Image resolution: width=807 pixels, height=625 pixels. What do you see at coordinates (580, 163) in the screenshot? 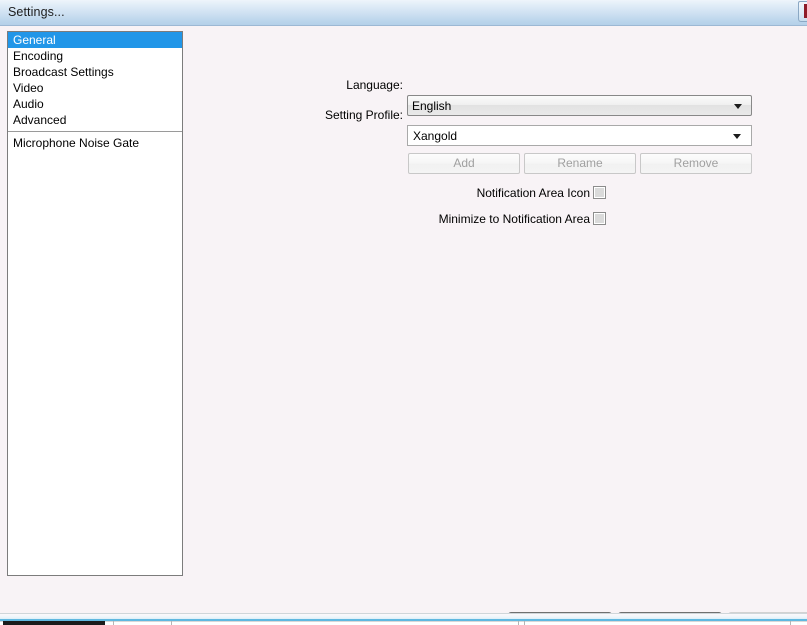
I see `rename-profile-button: Rename` at bounding box center [580, 163].